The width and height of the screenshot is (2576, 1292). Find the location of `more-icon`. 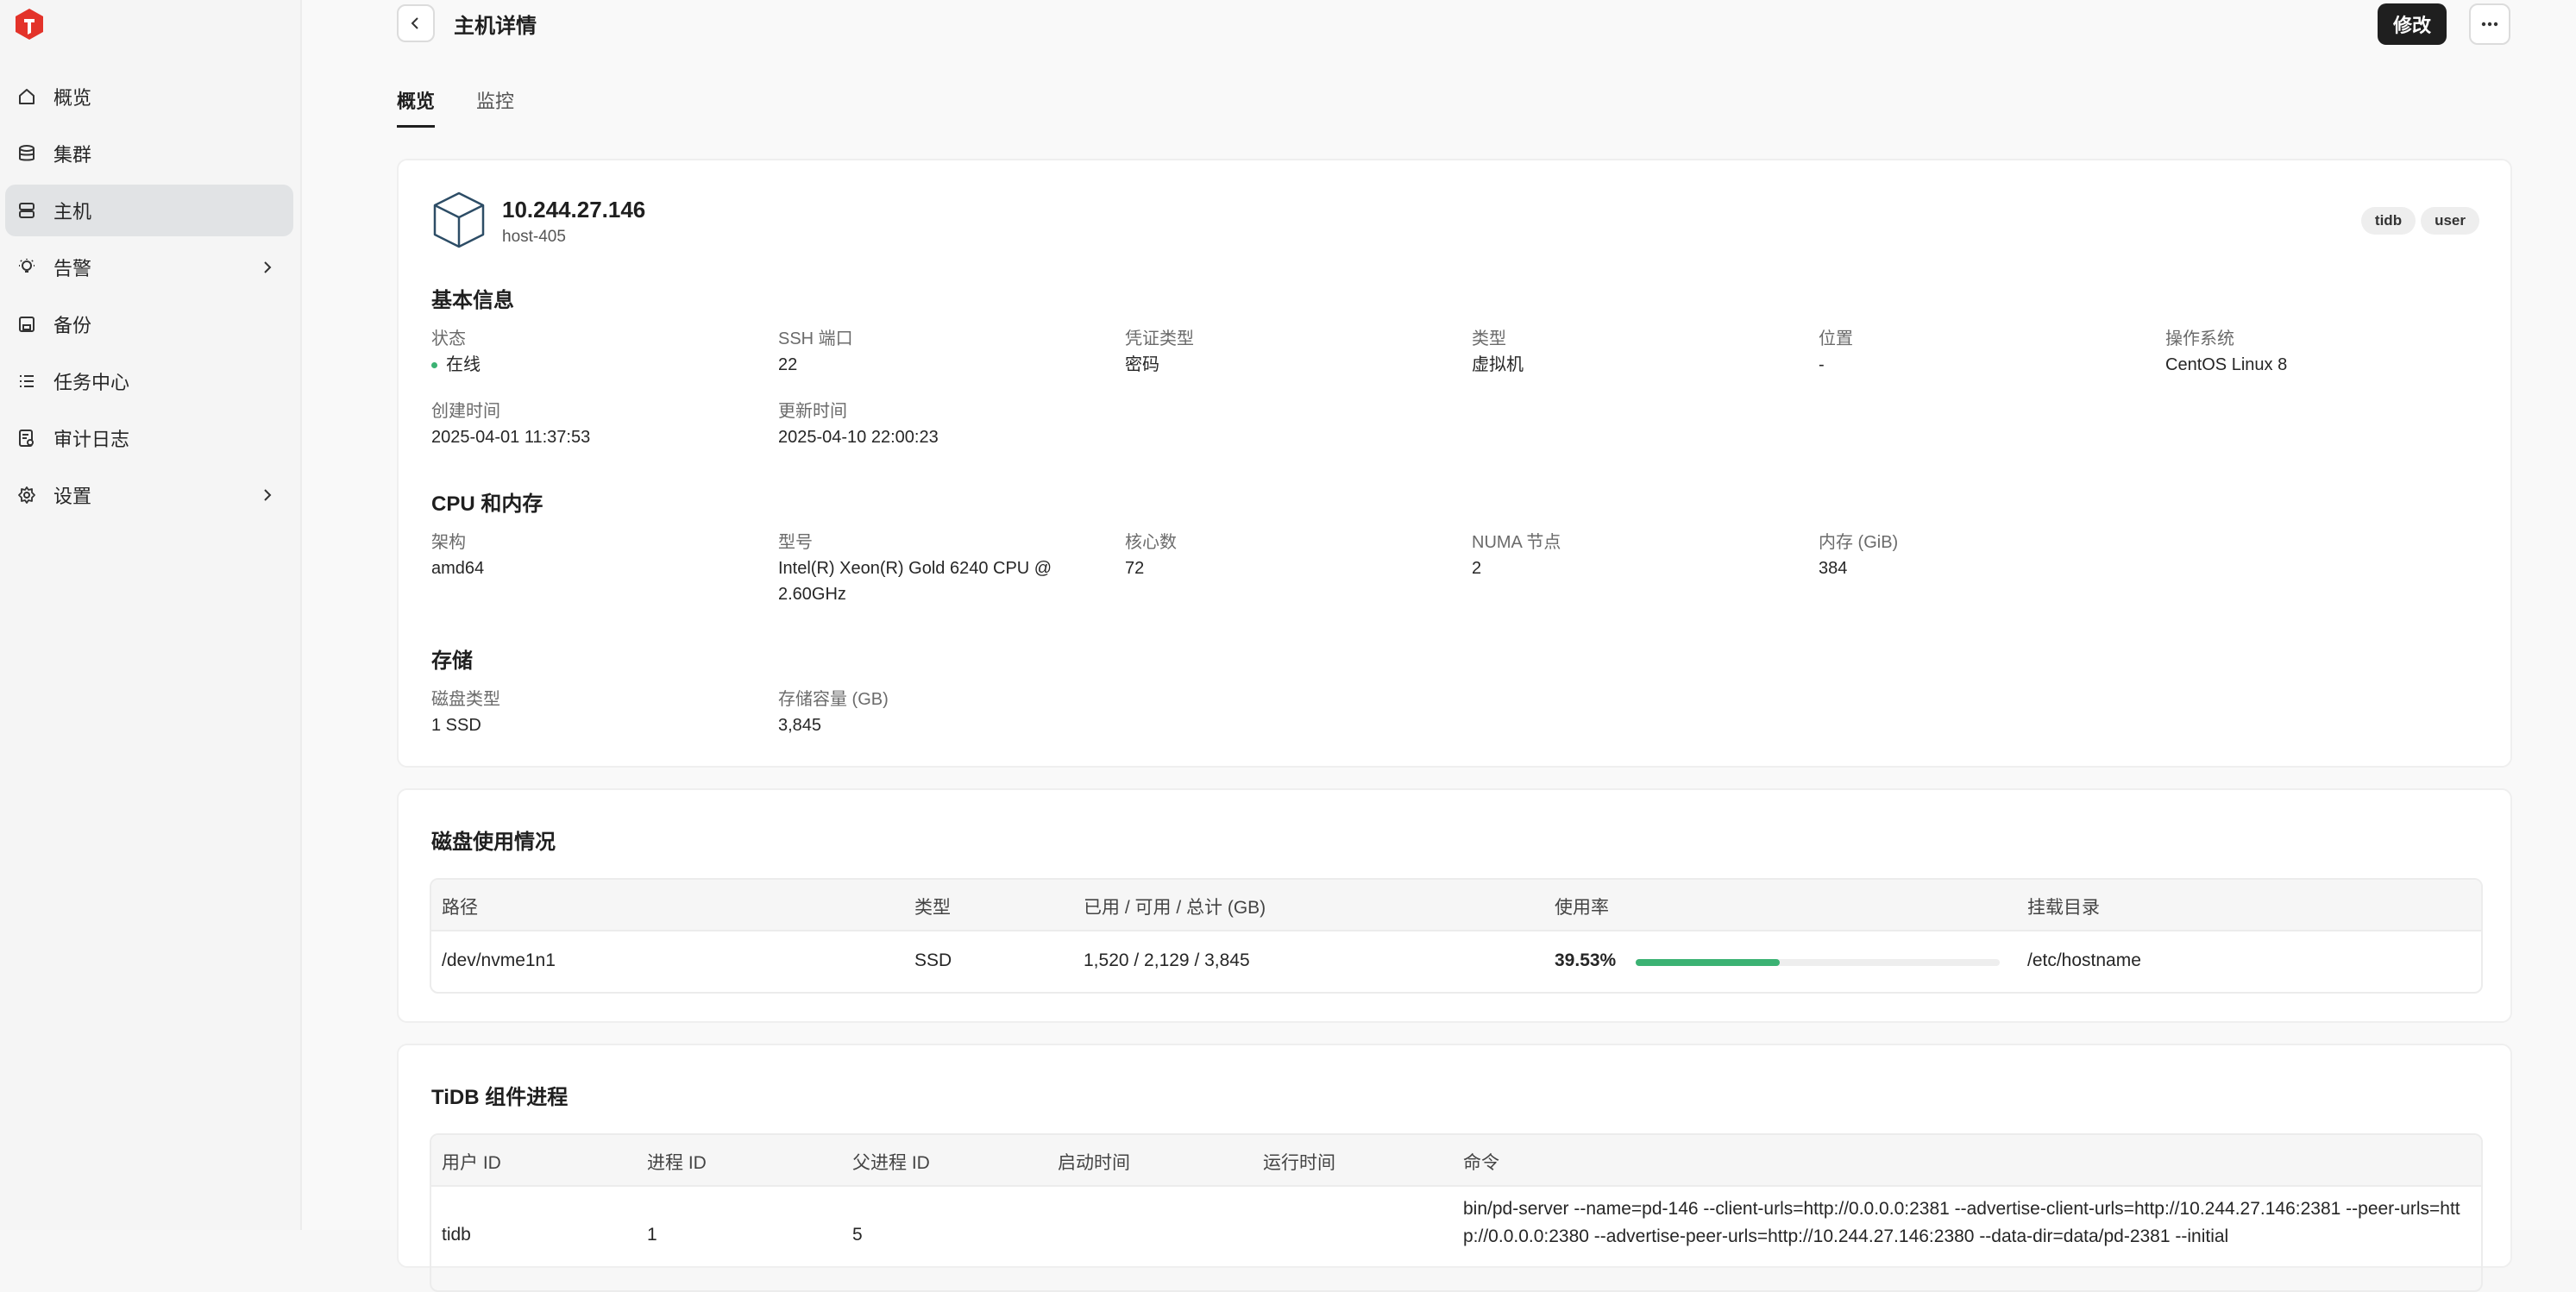

more-icon is located at coordinates (2489, 24).